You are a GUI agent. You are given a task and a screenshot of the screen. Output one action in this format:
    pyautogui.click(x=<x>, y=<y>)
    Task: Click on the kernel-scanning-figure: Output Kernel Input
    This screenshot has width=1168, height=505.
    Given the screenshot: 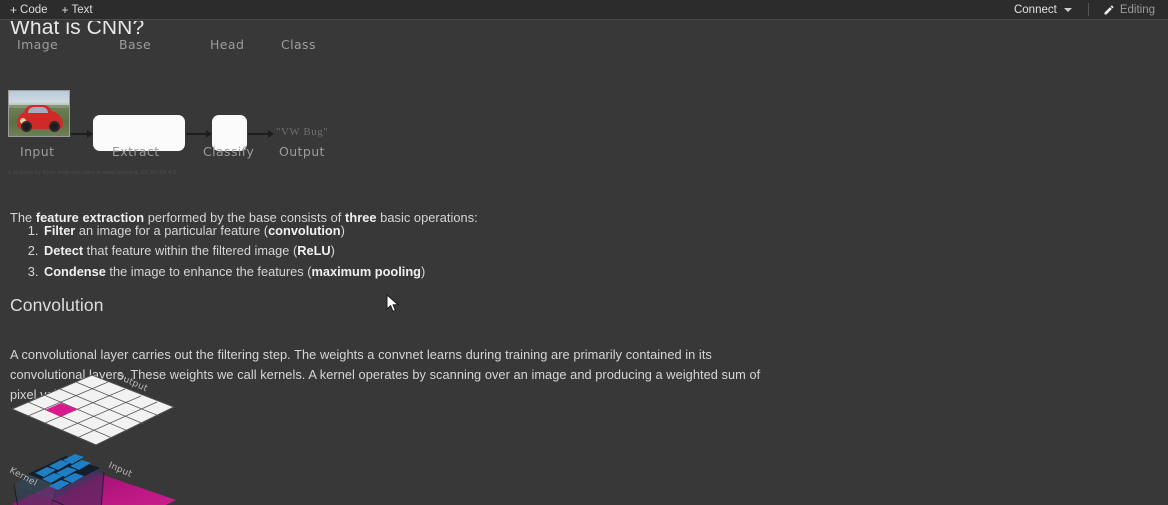 What is the action you would take?
    pyautogui.click(x=96, y=437)
    